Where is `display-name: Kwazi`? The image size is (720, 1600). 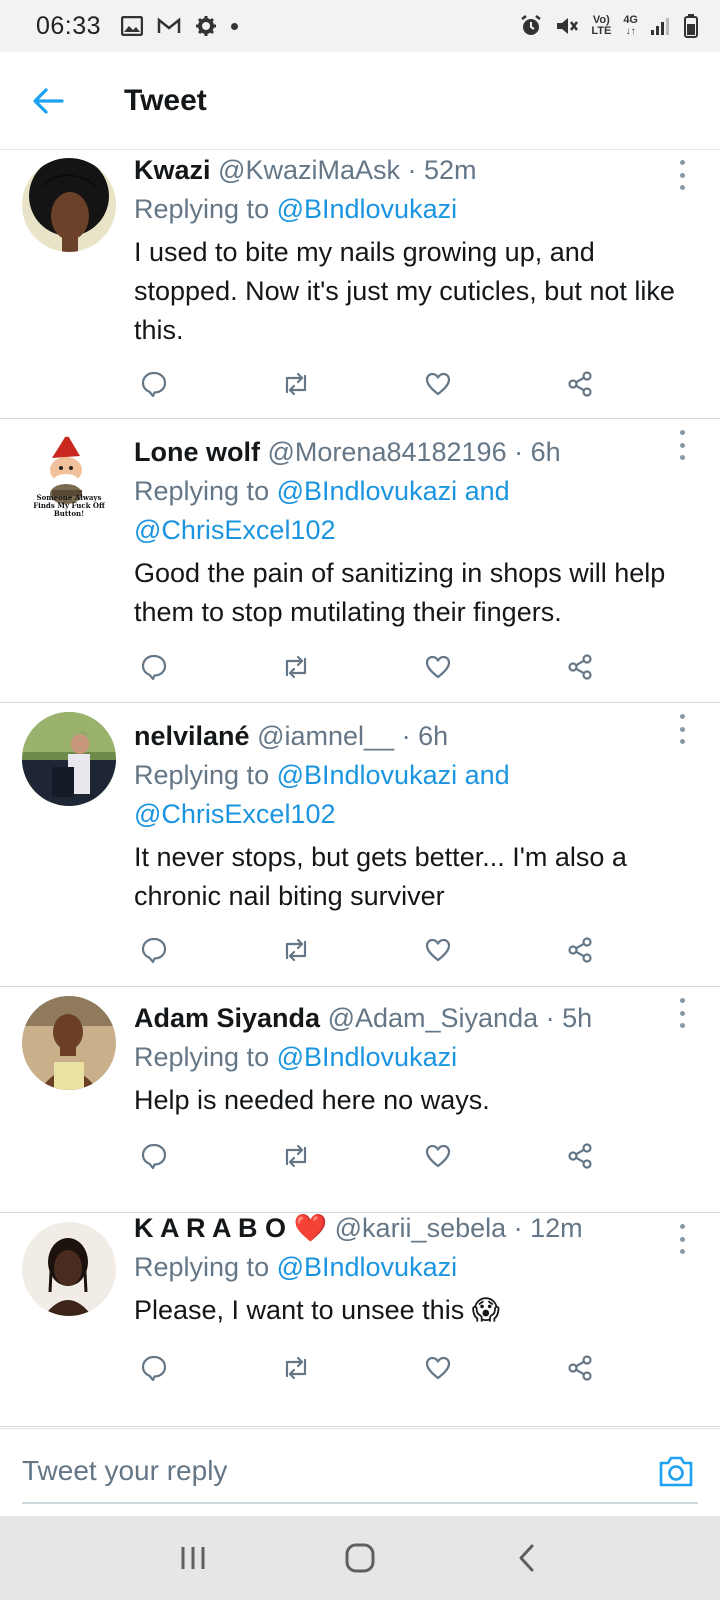 display-name: Kwazi is located at coordinates (172, 170).